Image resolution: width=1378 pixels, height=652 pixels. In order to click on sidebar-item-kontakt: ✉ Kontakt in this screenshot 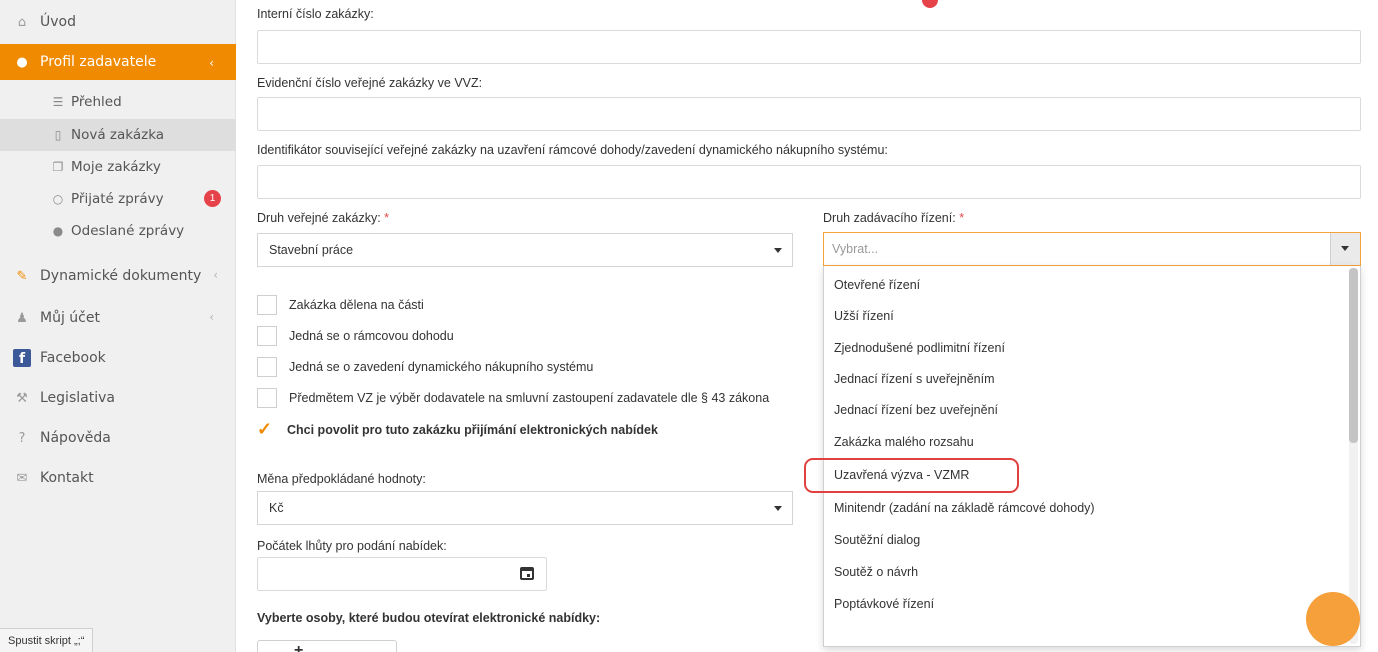, I will do `click(118, 478)`.